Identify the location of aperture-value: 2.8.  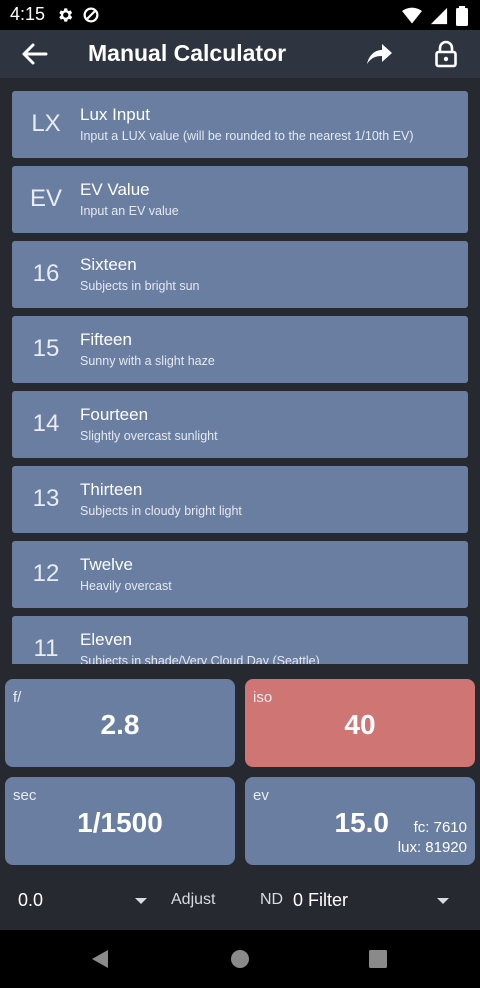
(120, 724).